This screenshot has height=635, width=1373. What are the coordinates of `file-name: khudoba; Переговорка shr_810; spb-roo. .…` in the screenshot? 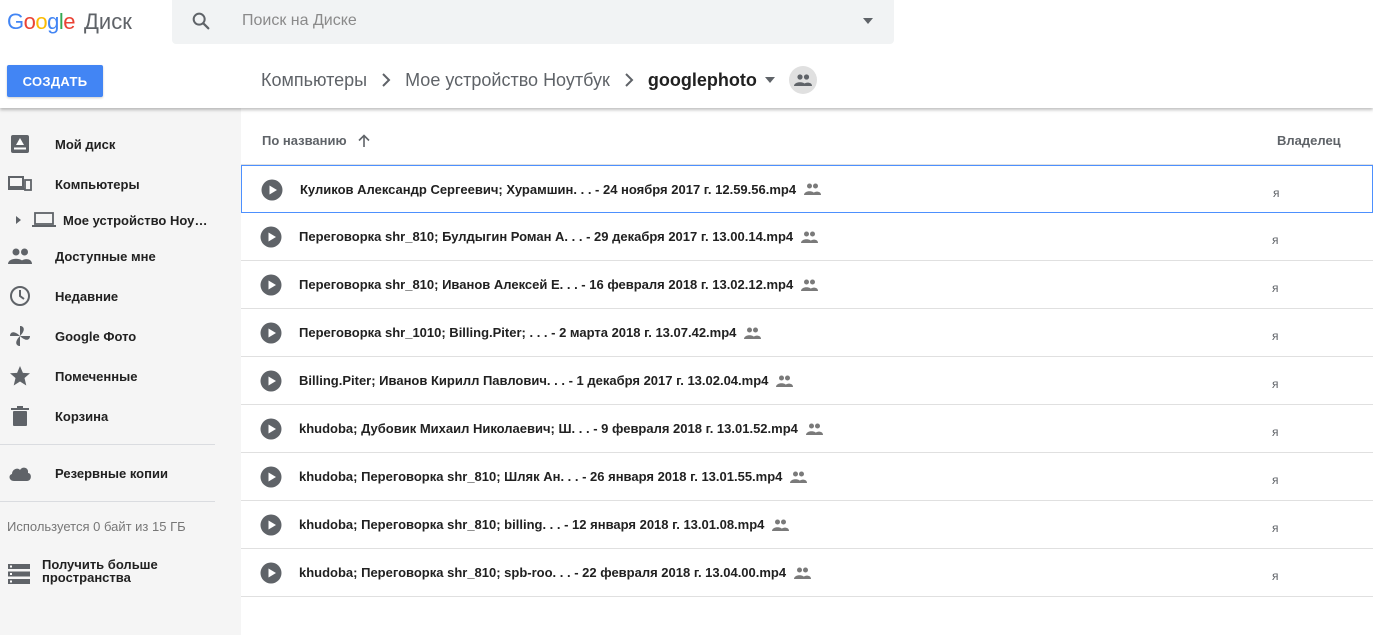 It's located at (555, 572).